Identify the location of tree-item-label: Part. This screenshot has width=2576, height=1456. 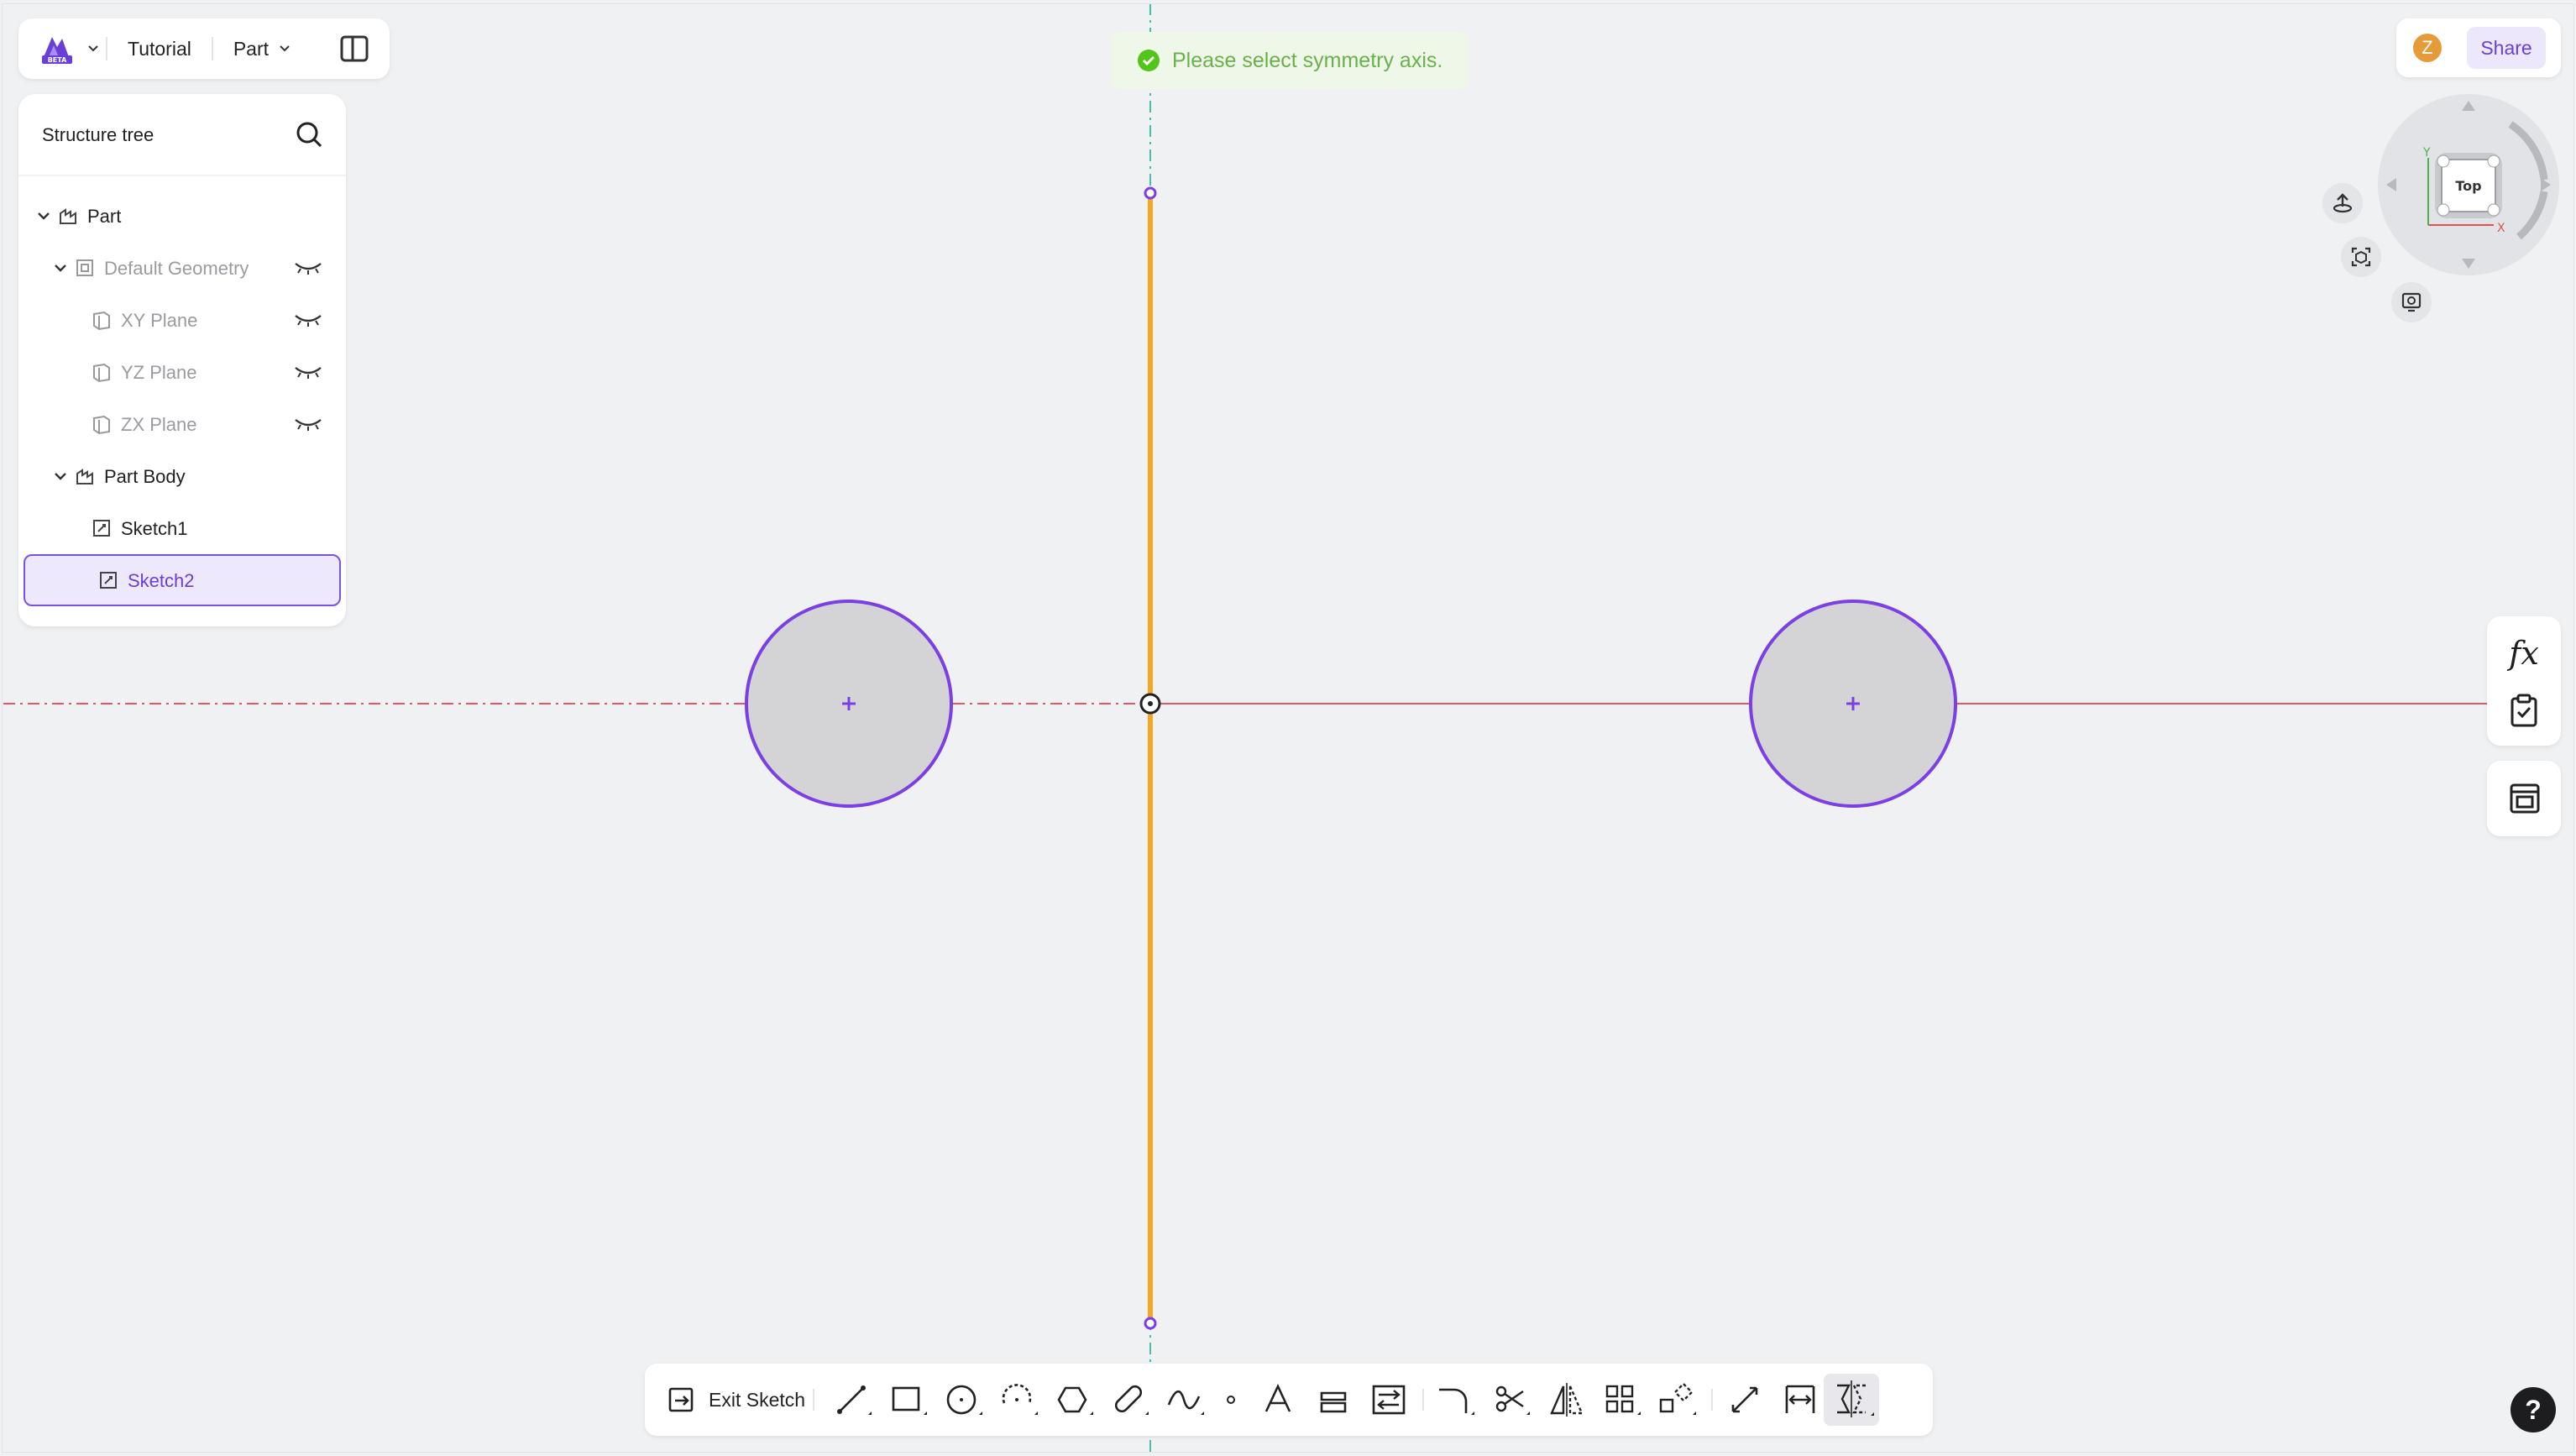
(104, 216).